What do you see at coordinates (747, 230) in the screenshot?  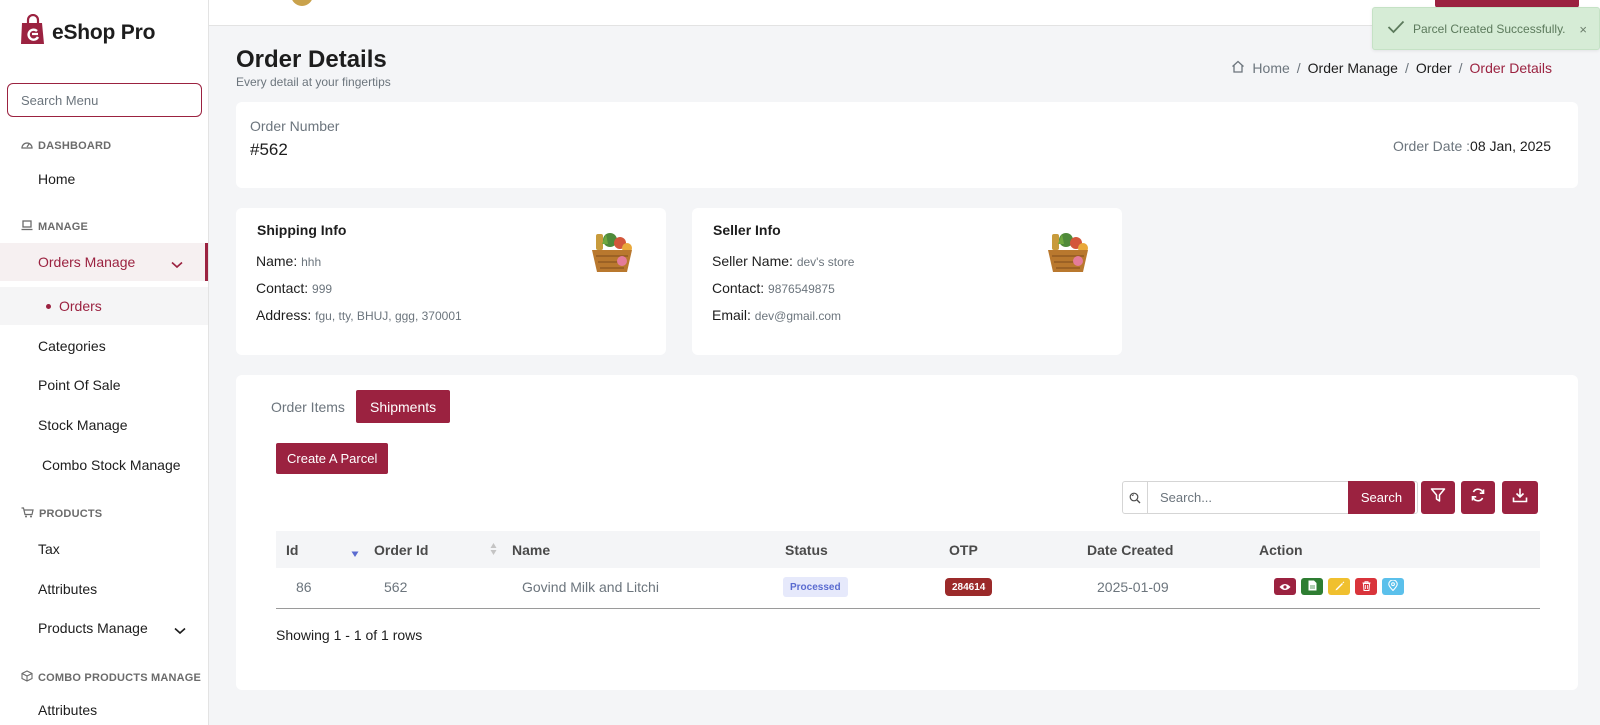 I see `seller-info-title: Seller Info` at bounding box center [747, 230].